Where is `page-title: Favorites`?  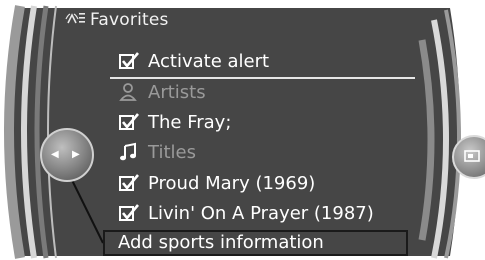
page-title: Favorites is located at coordinates (129, 20).